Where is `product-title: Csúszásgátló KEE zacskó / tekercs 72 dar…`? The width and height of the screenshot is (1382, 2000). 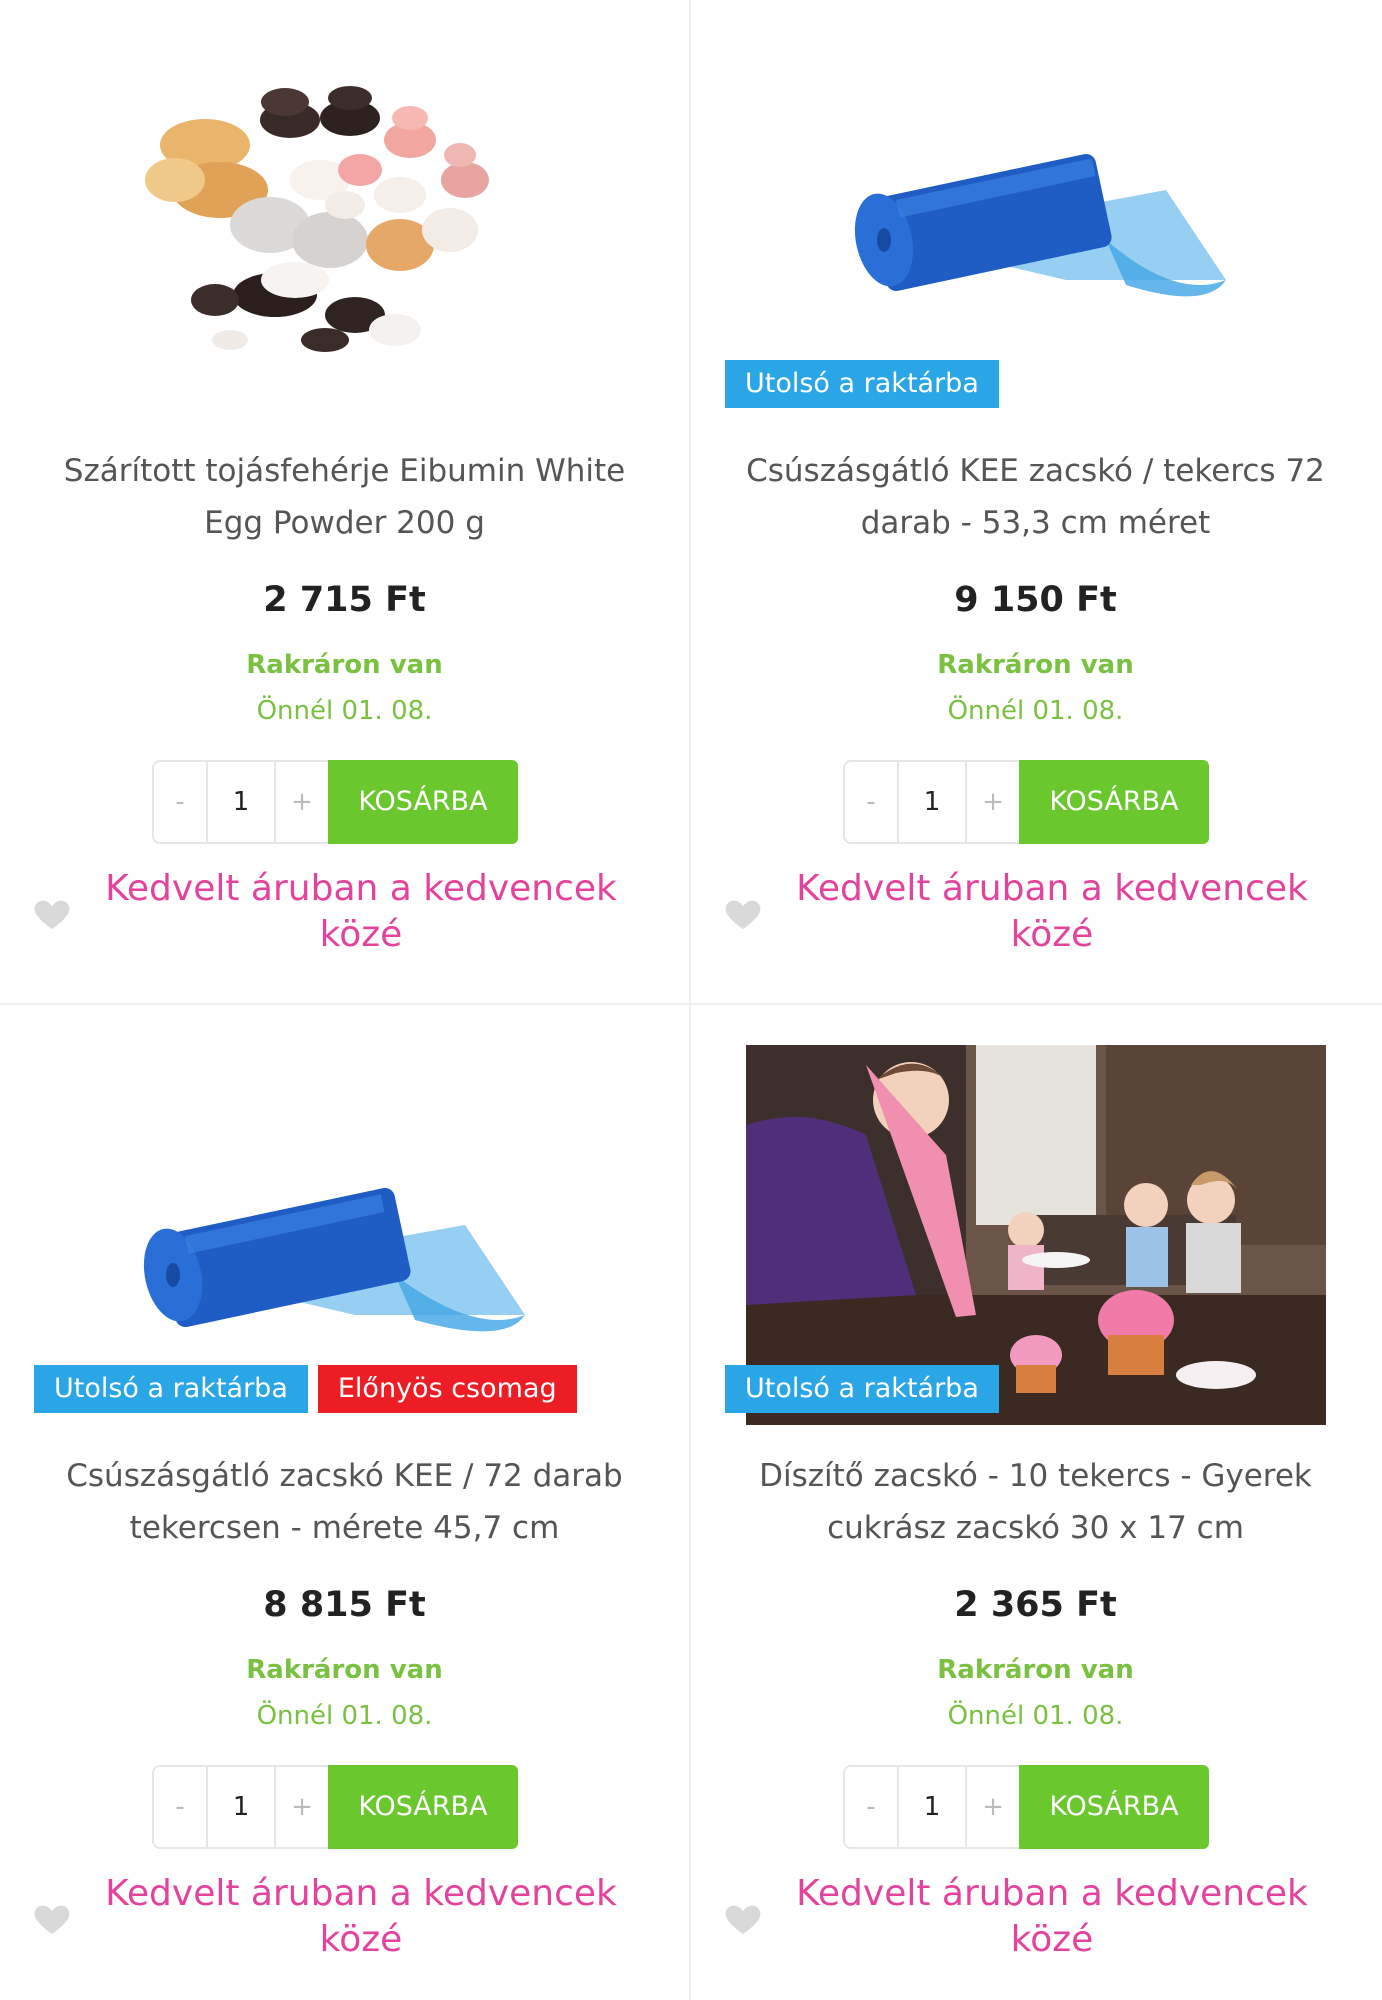 product-title: Csúszásgátló KEE zacskó / tekercs 72 dar… is located at coordinates (1035, 497).